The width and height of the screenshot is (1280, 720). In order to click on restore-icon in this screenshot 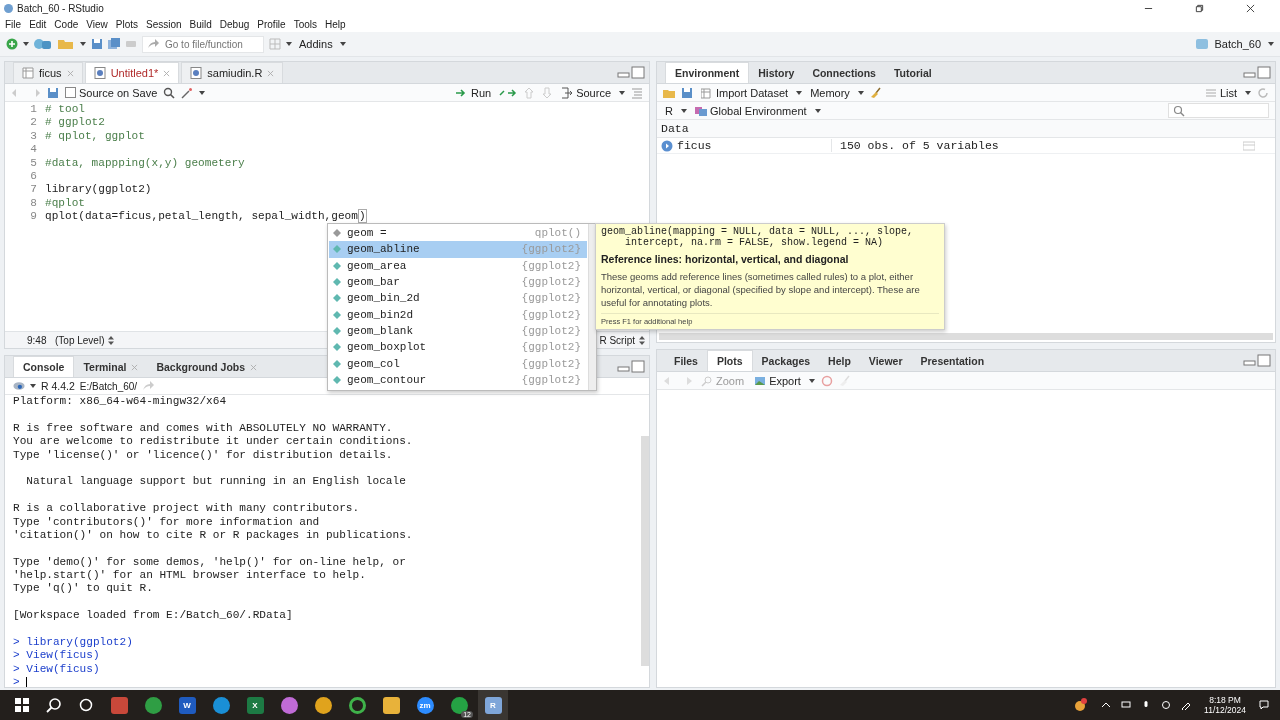, I will do `click(1199, 8)`.